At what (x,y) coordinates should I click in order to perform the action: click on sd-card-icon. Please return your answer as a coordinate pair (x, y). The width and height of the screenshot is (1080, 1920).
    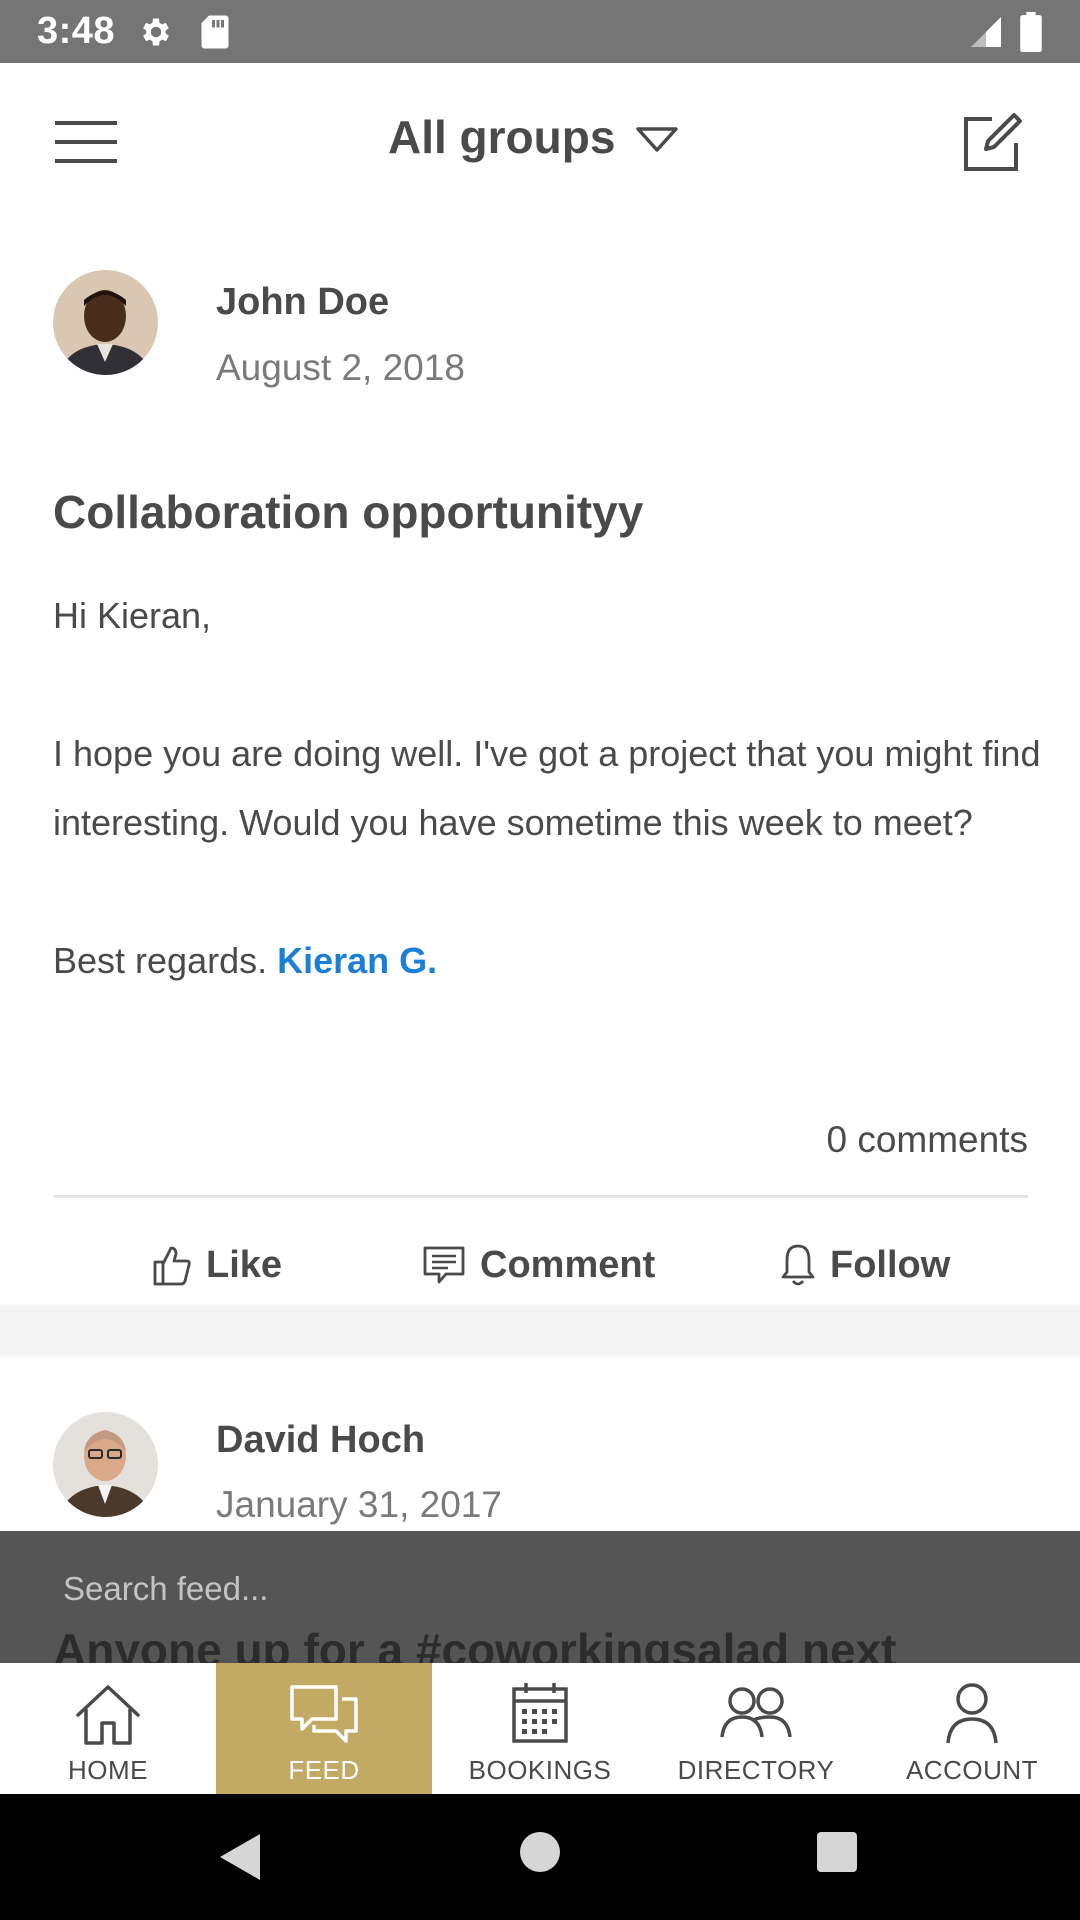
    Looking at the image, I should click on (215, 32).